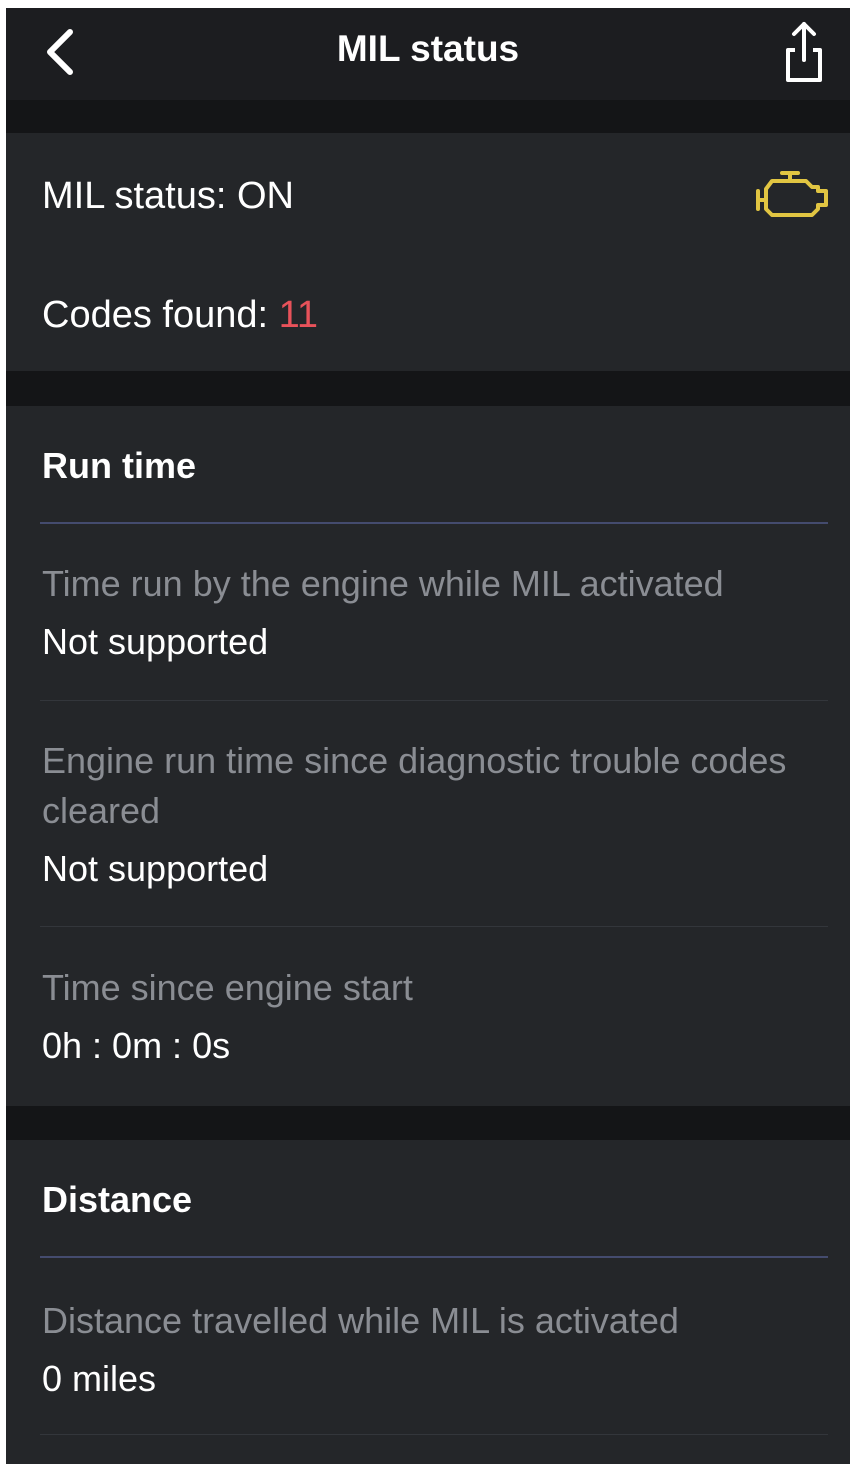 Image resolution: width=850 pixels, height=1464 pixels. What do you see at coordinates (227, 987) in the screenshot?
I see `item-label: Time since engine start` at bounding box center [227, 987].